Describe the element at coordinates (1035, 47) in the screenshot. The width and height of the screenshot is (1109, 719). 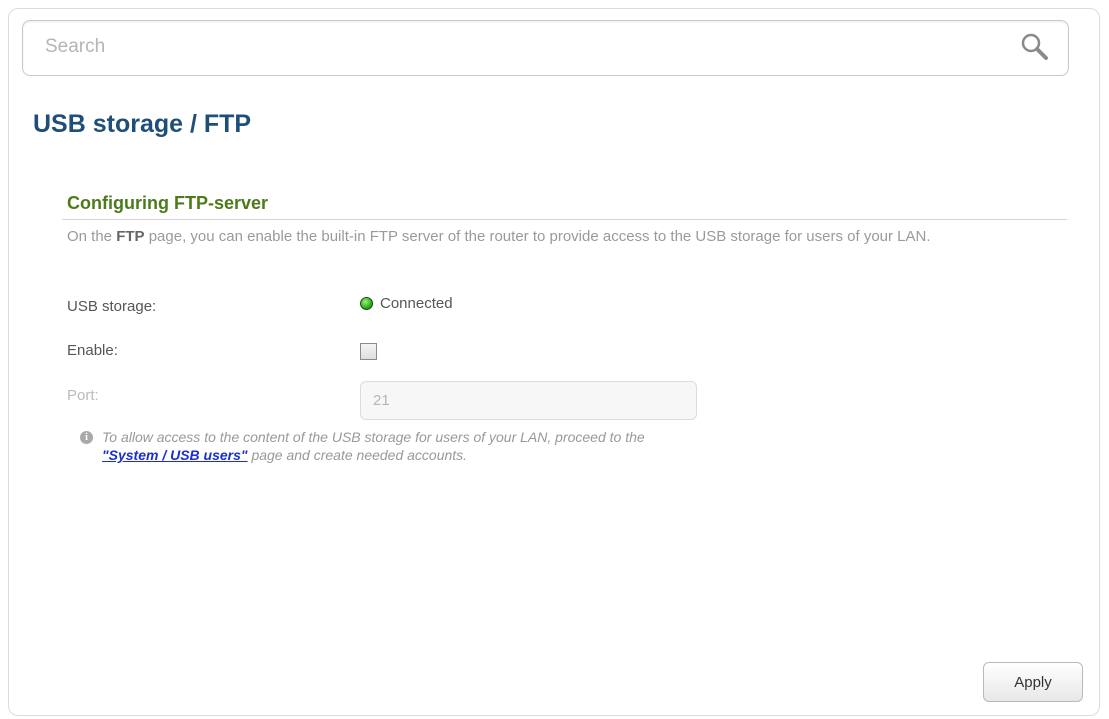
I see `search-icon` at that location.